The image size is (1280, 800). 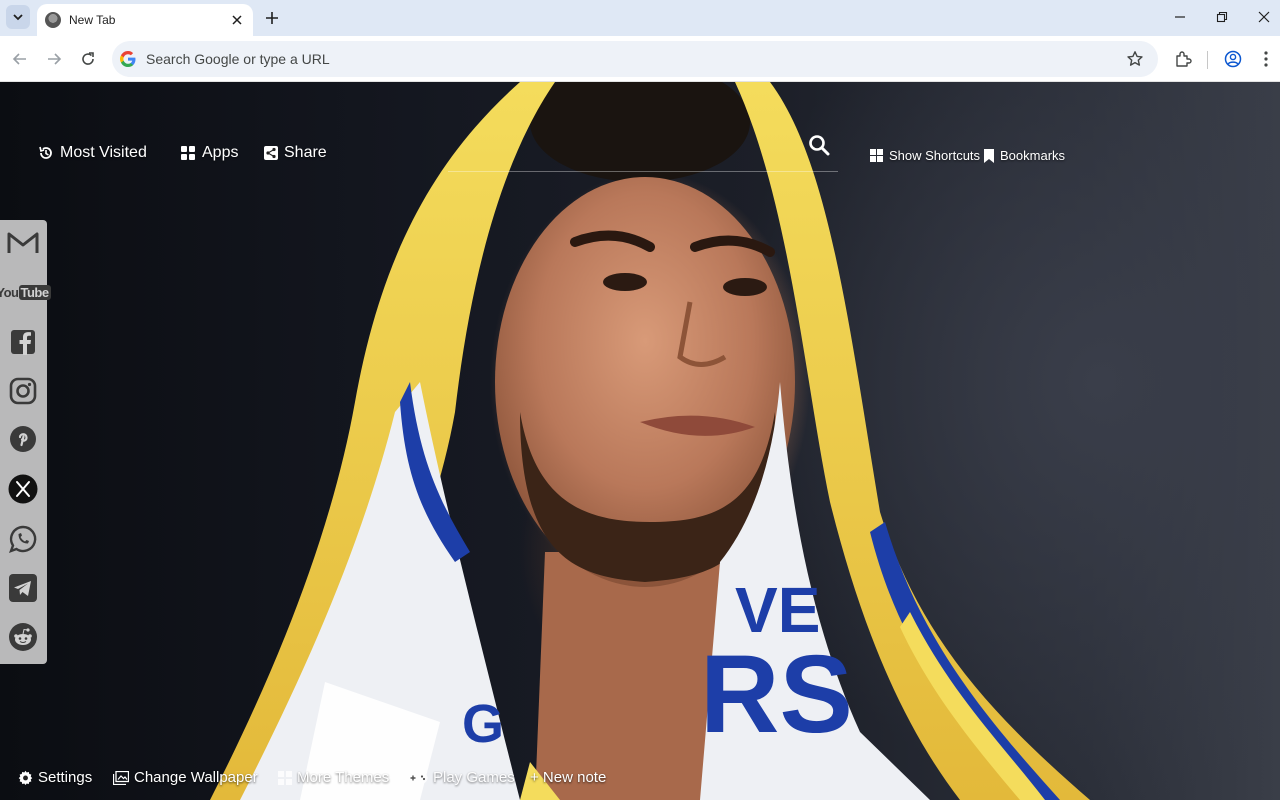 I want to click on minimize-icon, so click(x=1180, y=17).